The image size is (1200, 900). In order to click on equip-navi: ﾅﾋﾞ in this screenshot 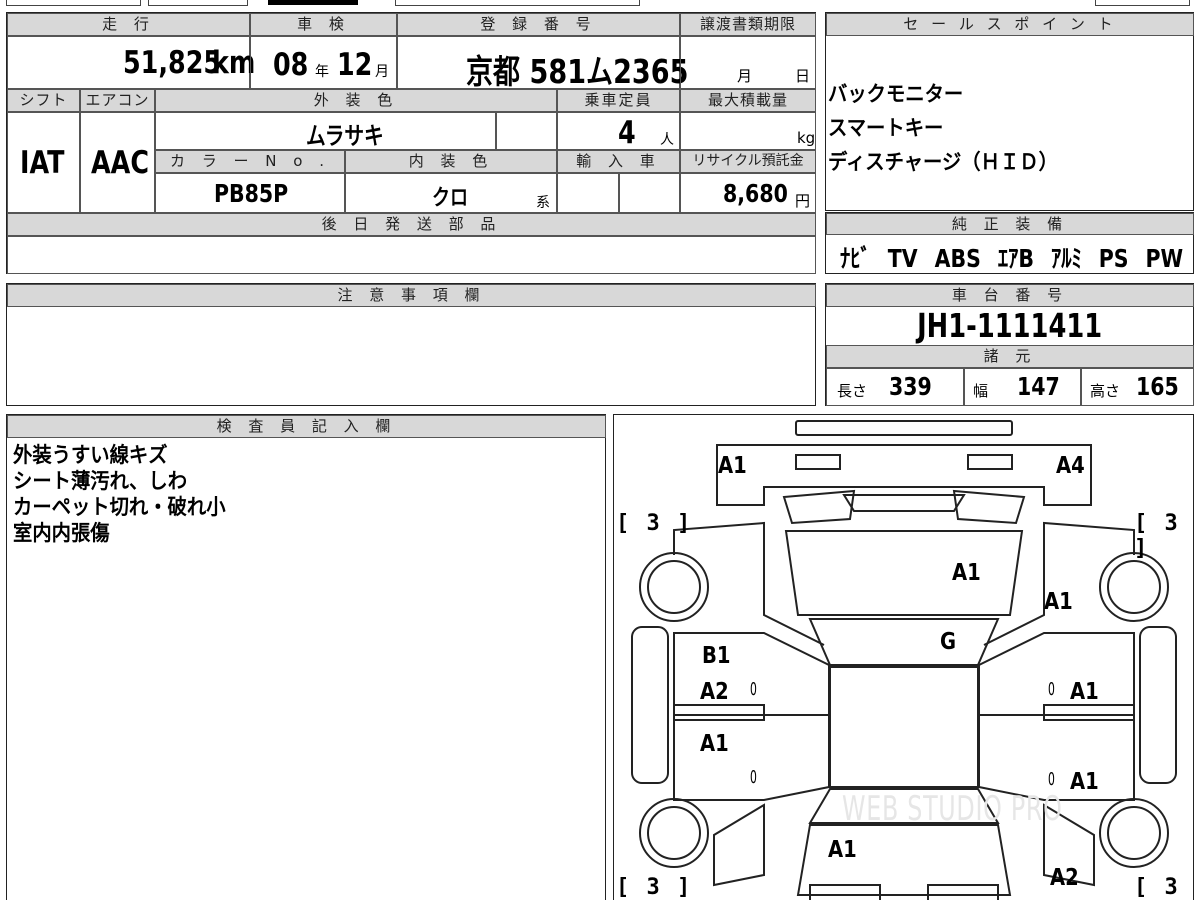, I will do `click(855, 258)`.